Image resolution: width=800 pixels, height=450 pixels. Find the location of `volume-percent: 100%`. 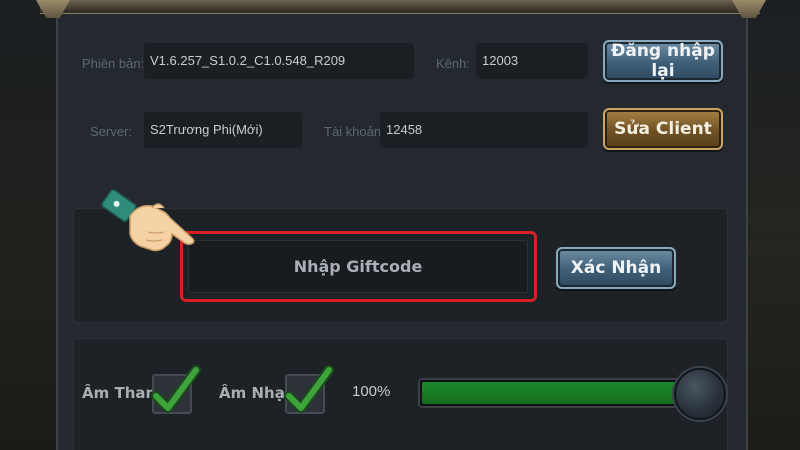

volume-percent: 100% is located at coordinates (371, 391).